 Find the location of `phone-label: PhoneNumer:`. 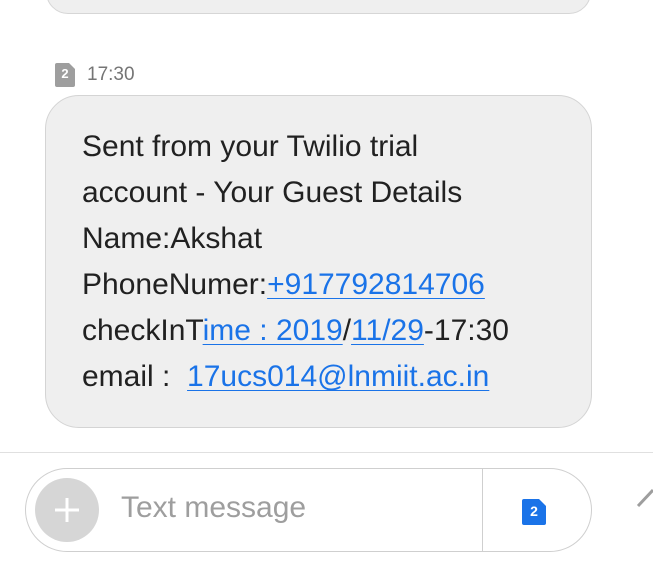

phone-label: PhoneNumer: is located at coordinates (175, 284).